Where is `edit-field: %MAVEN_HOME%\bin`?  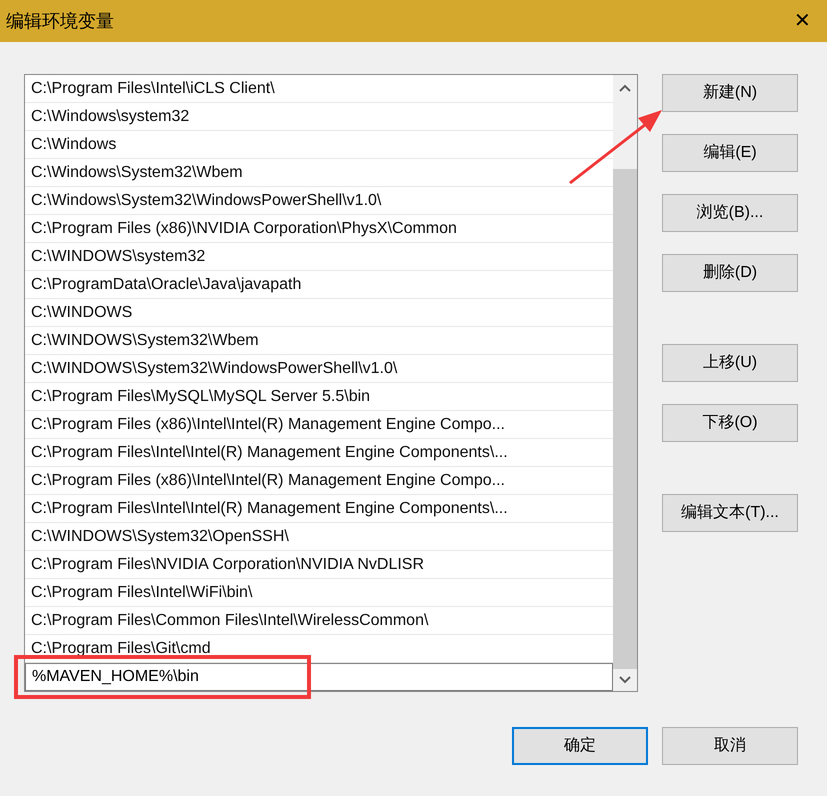 edit-field: %MAVEN_HOME%\bin is located at coordinates (319, 677).